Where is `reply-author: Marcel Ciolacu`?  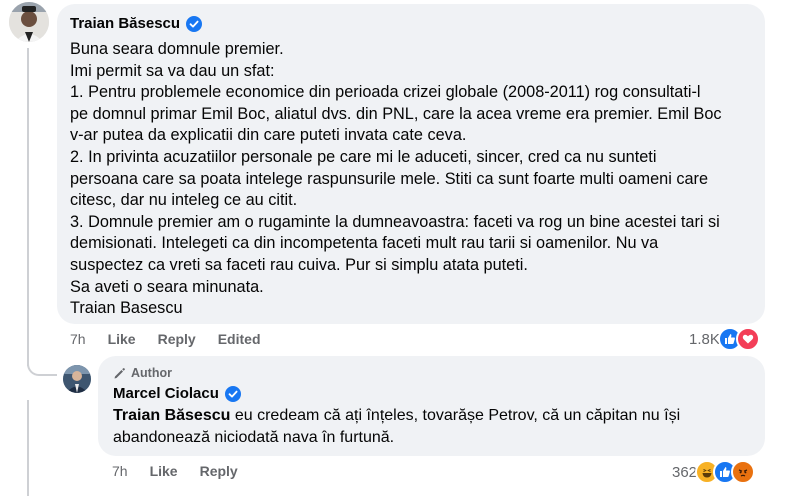
reply-author: Marcel Ciolacu is located at coordinates (432, 393).